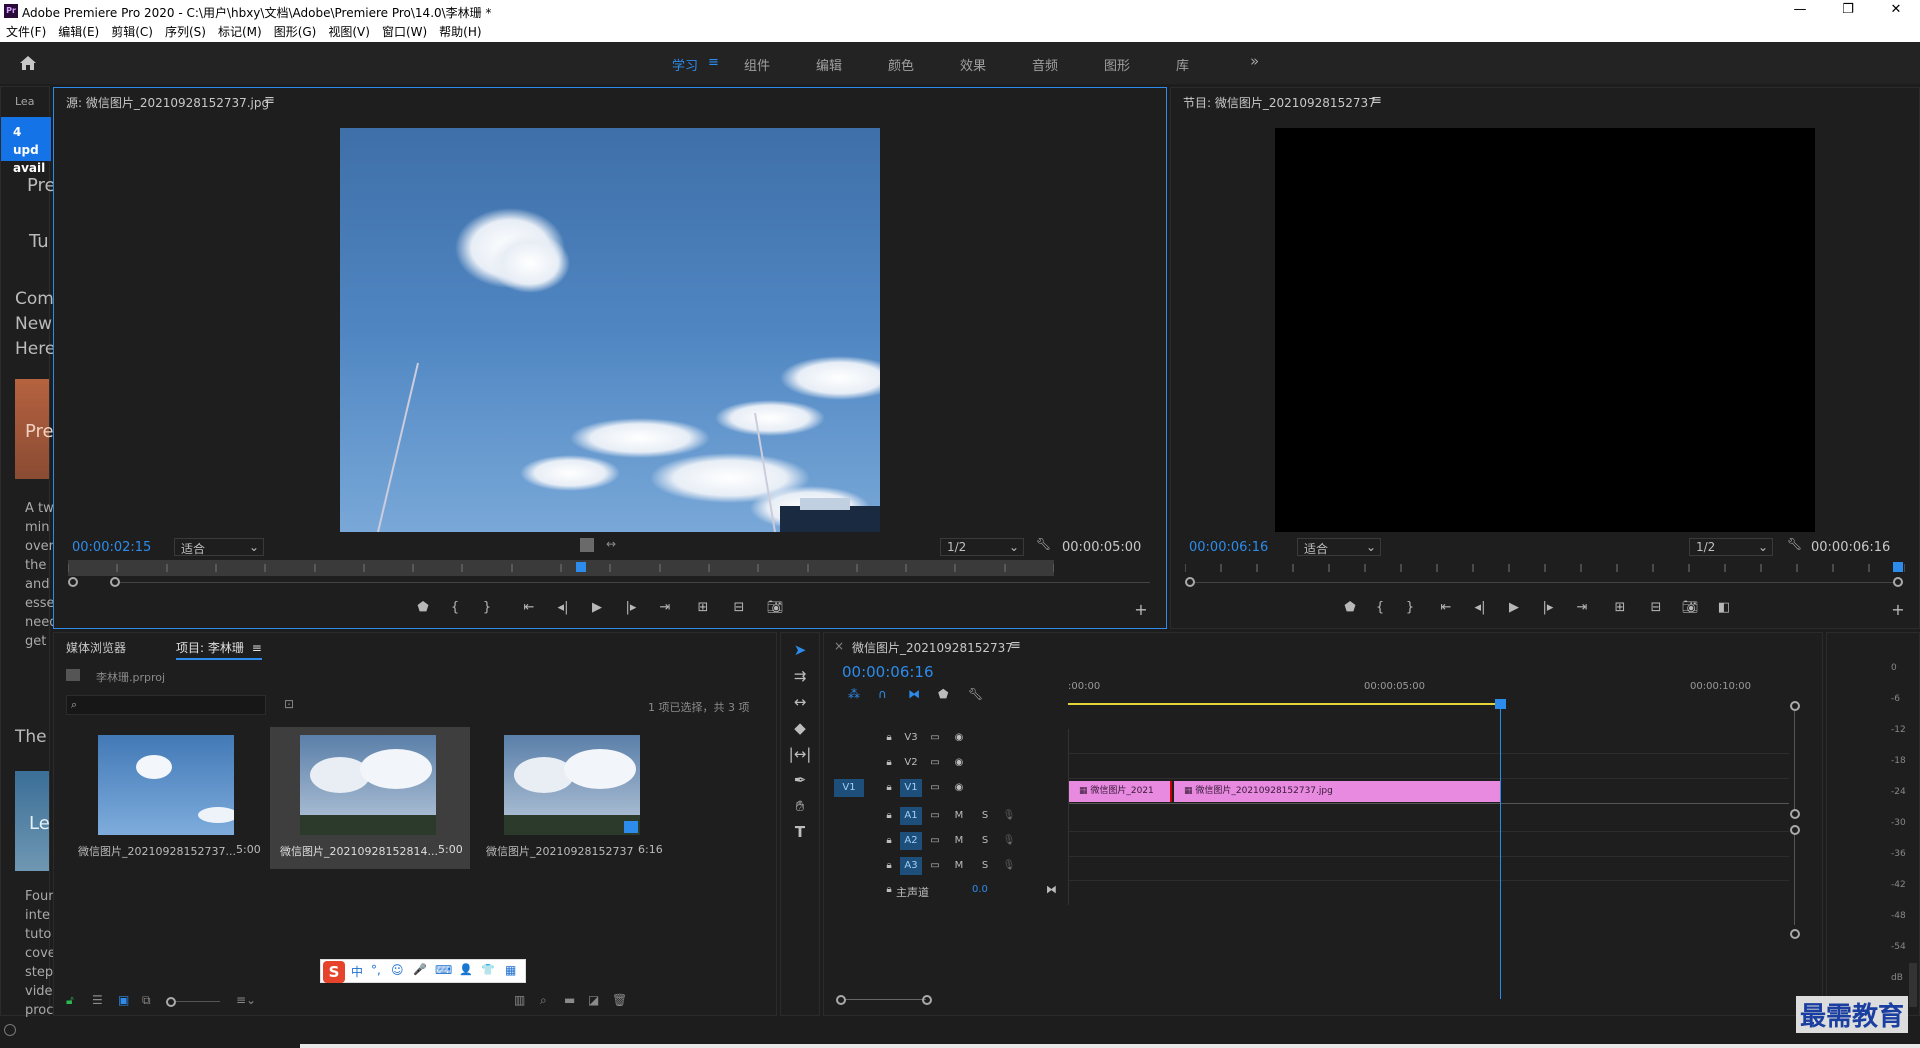 The image size is (1920, 1048). Describe the element at coordinates (1731, 547) in the screenshot. I see `program-resolution-dropdown: 1/2 ⌄` at that location.